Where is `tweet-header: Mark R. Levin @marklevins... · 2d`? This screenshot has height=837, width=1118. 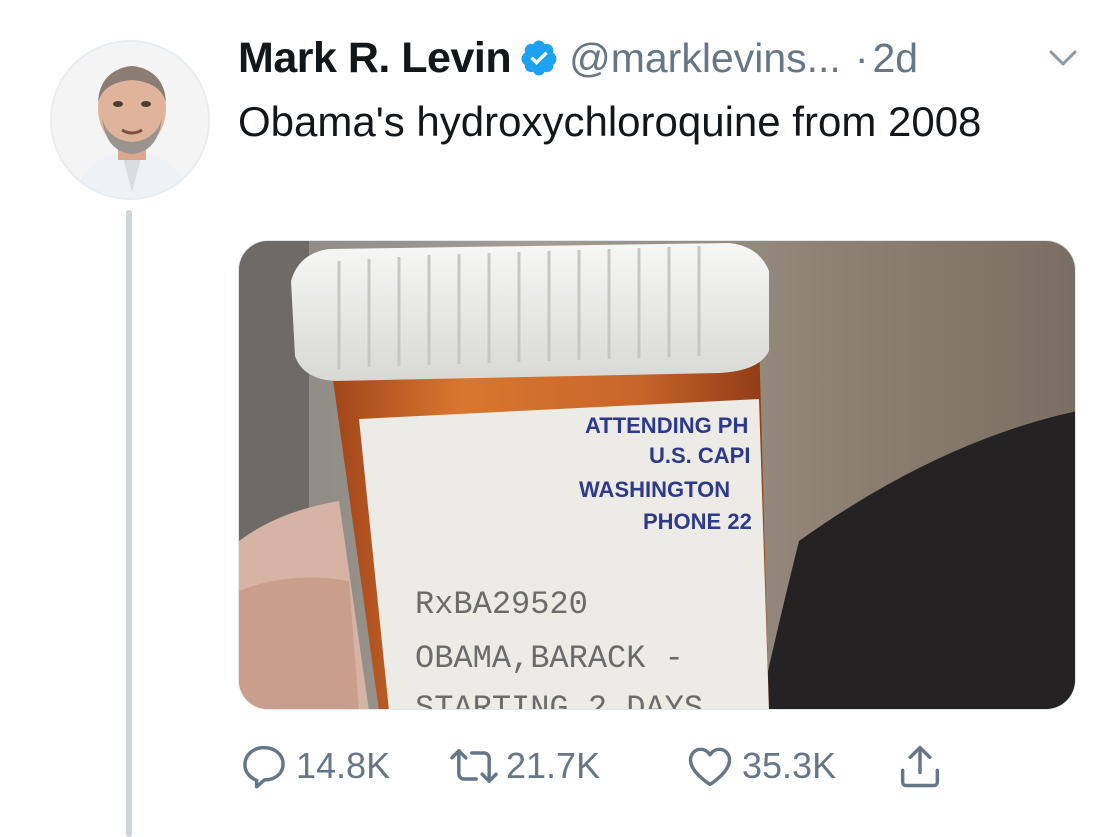
tweet-header: Mark R. Levin @marklevins... · 2d is located at coordinates (578, 58).